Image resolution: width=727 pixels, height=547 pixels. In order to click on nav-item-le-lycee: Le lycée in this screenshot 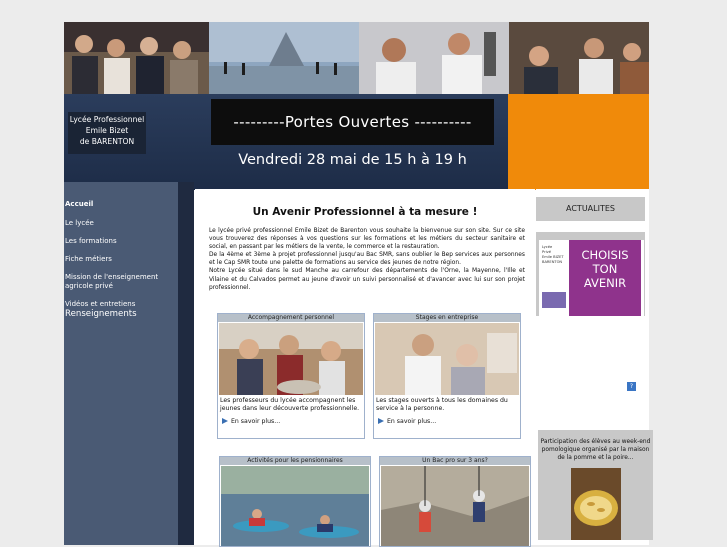, I will do `click(120, 223)`.